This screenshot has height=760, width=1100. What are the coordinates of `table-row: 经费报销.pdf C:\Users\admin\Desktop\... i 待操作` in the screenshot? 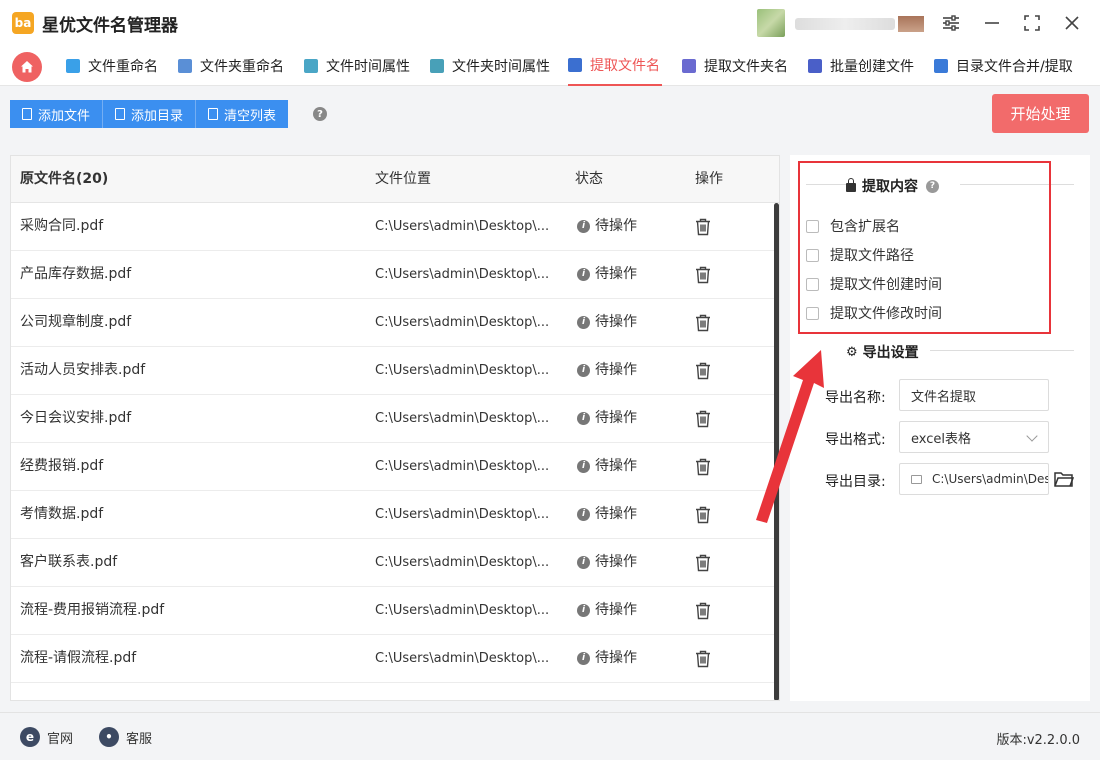 It's located at (395, 467).